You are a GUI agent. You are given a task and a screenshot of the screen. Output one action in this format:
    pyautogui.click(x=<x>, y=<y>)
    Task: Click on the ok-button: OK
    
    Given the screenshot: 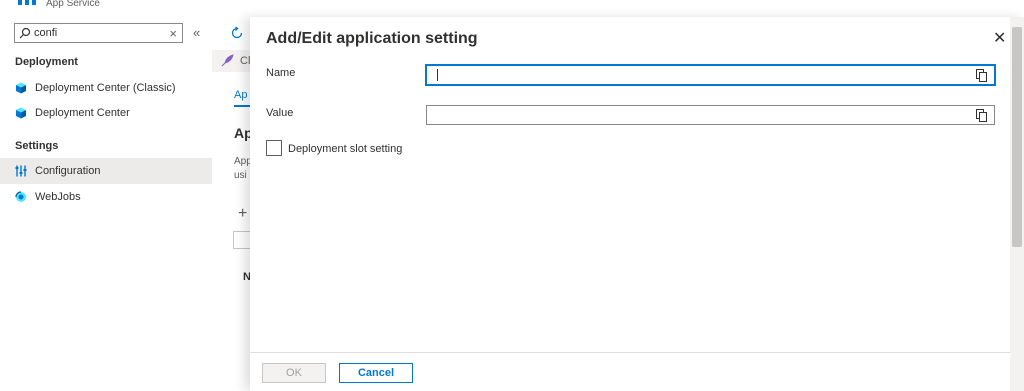 What is the action you would take?
    pyautogui.click(x=294, y=373)
    